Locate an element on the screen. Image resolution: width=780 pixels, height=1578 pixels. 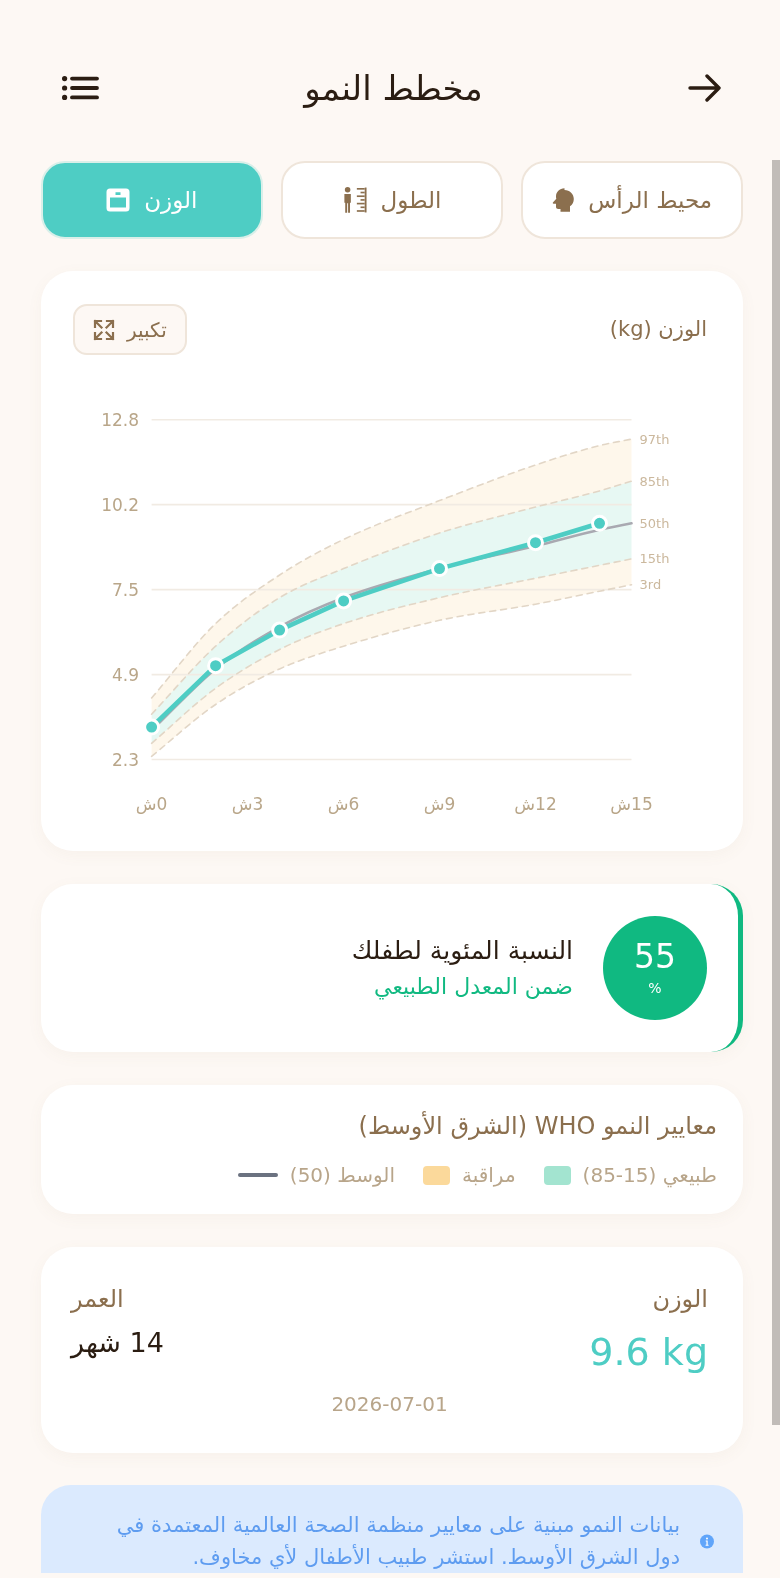
x-axis-label: 15ش is located at coordinates (631, 804).